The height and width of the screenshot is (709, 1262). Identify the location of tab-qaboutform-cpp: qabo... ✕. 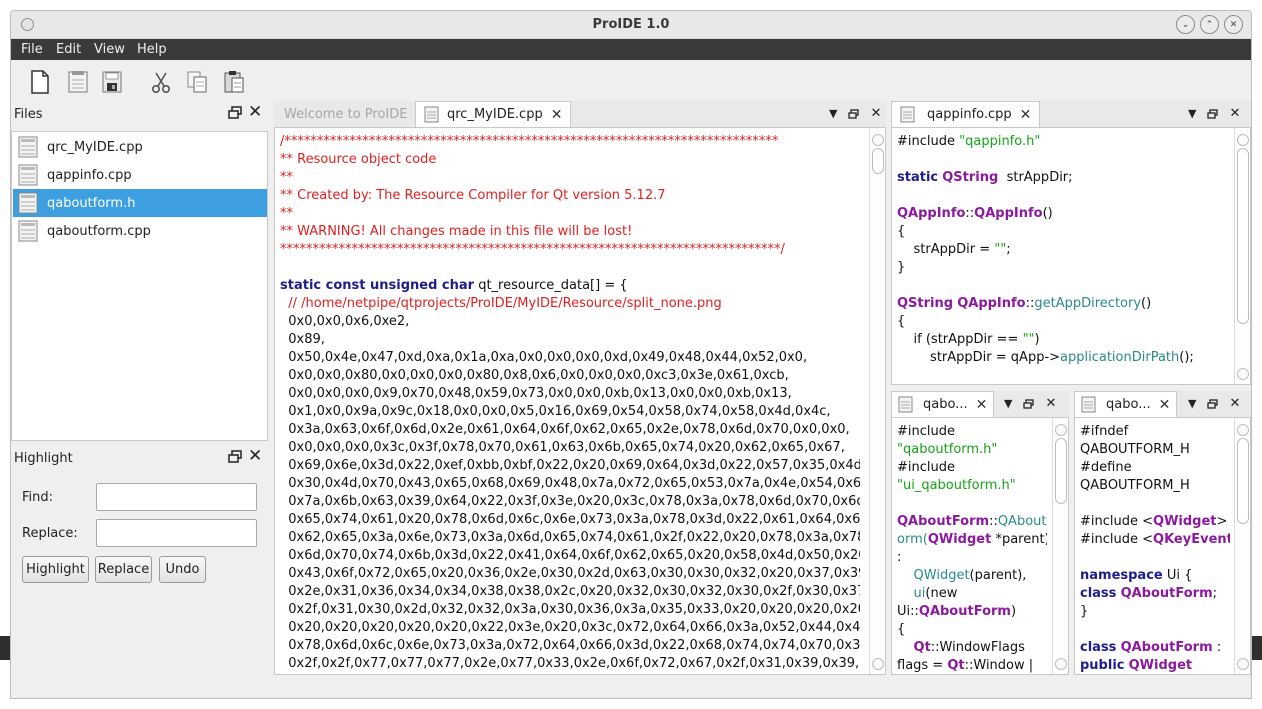
(943, 404).